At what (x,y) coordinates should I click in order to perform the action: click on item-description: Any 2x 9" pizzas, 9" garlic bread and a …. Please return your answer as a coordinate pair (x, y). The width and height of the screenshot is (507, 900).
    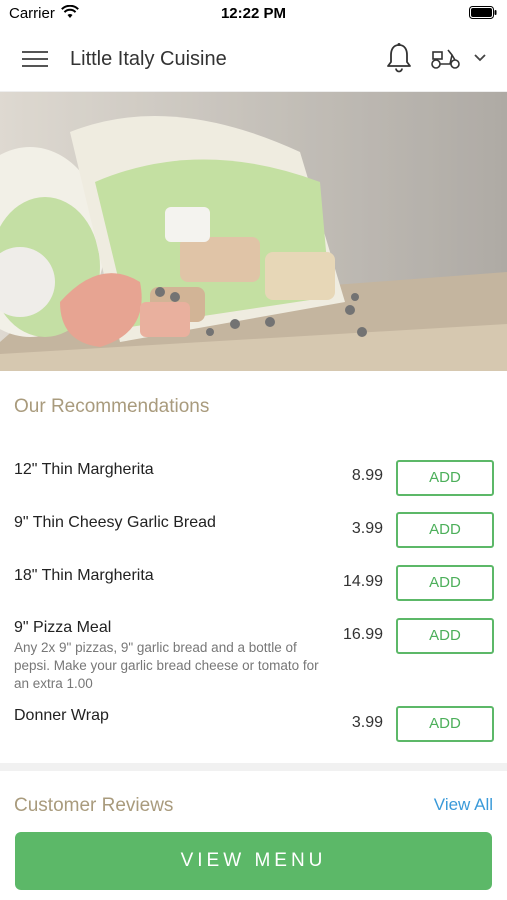
    Looking at the image, I should click on (166, 665).